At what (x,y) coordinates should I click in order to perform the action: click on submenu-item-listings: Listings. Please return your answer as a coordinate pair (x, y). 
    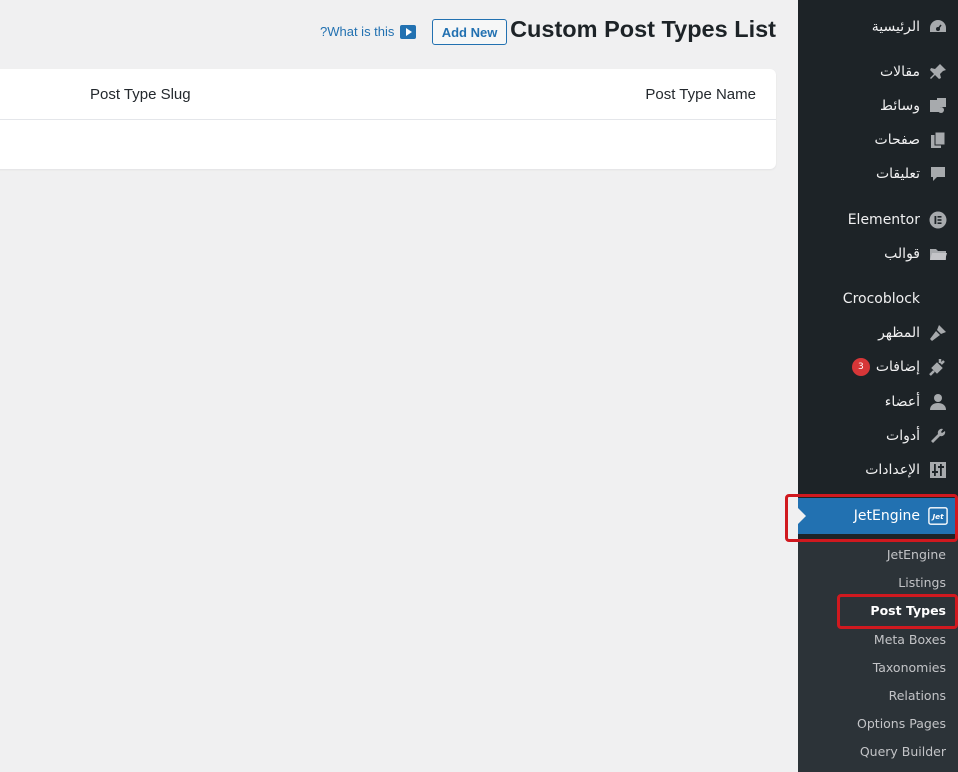
    Looking at the image, I should click on (922, 582).